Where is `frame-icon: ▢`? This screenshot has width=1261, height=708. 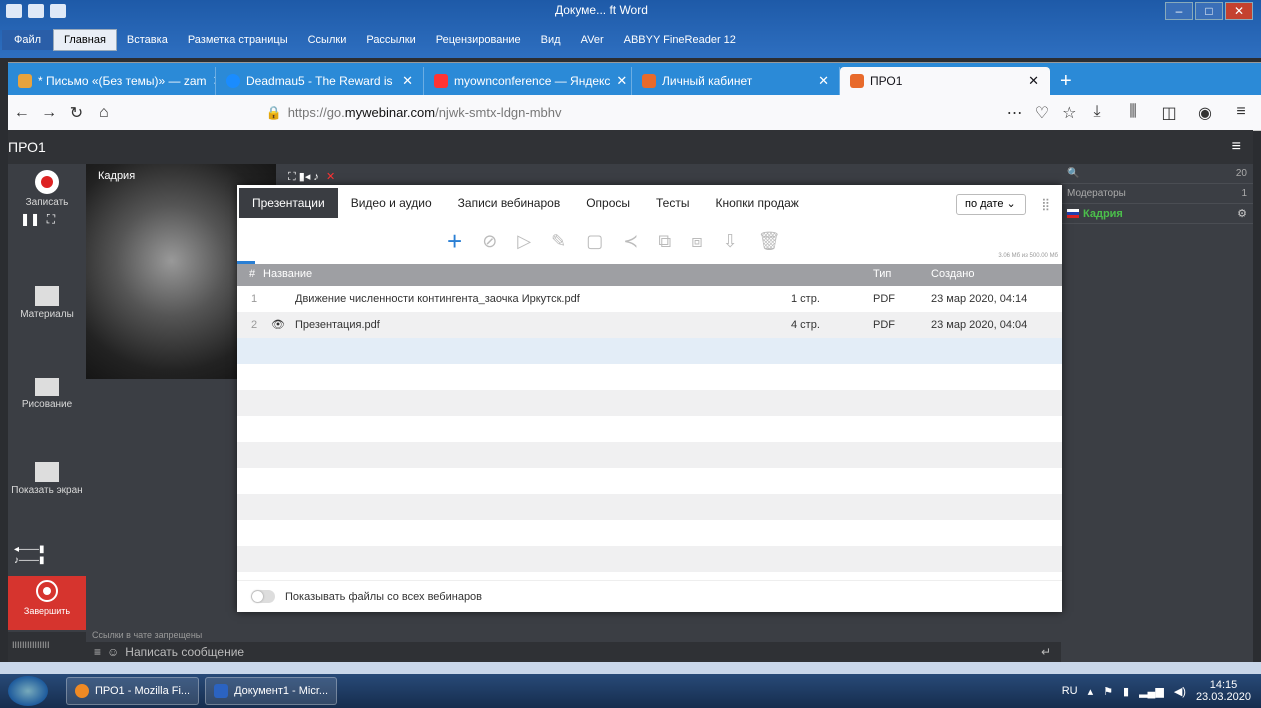
frame-icon: ▢ is located at coordinates (594, 241).